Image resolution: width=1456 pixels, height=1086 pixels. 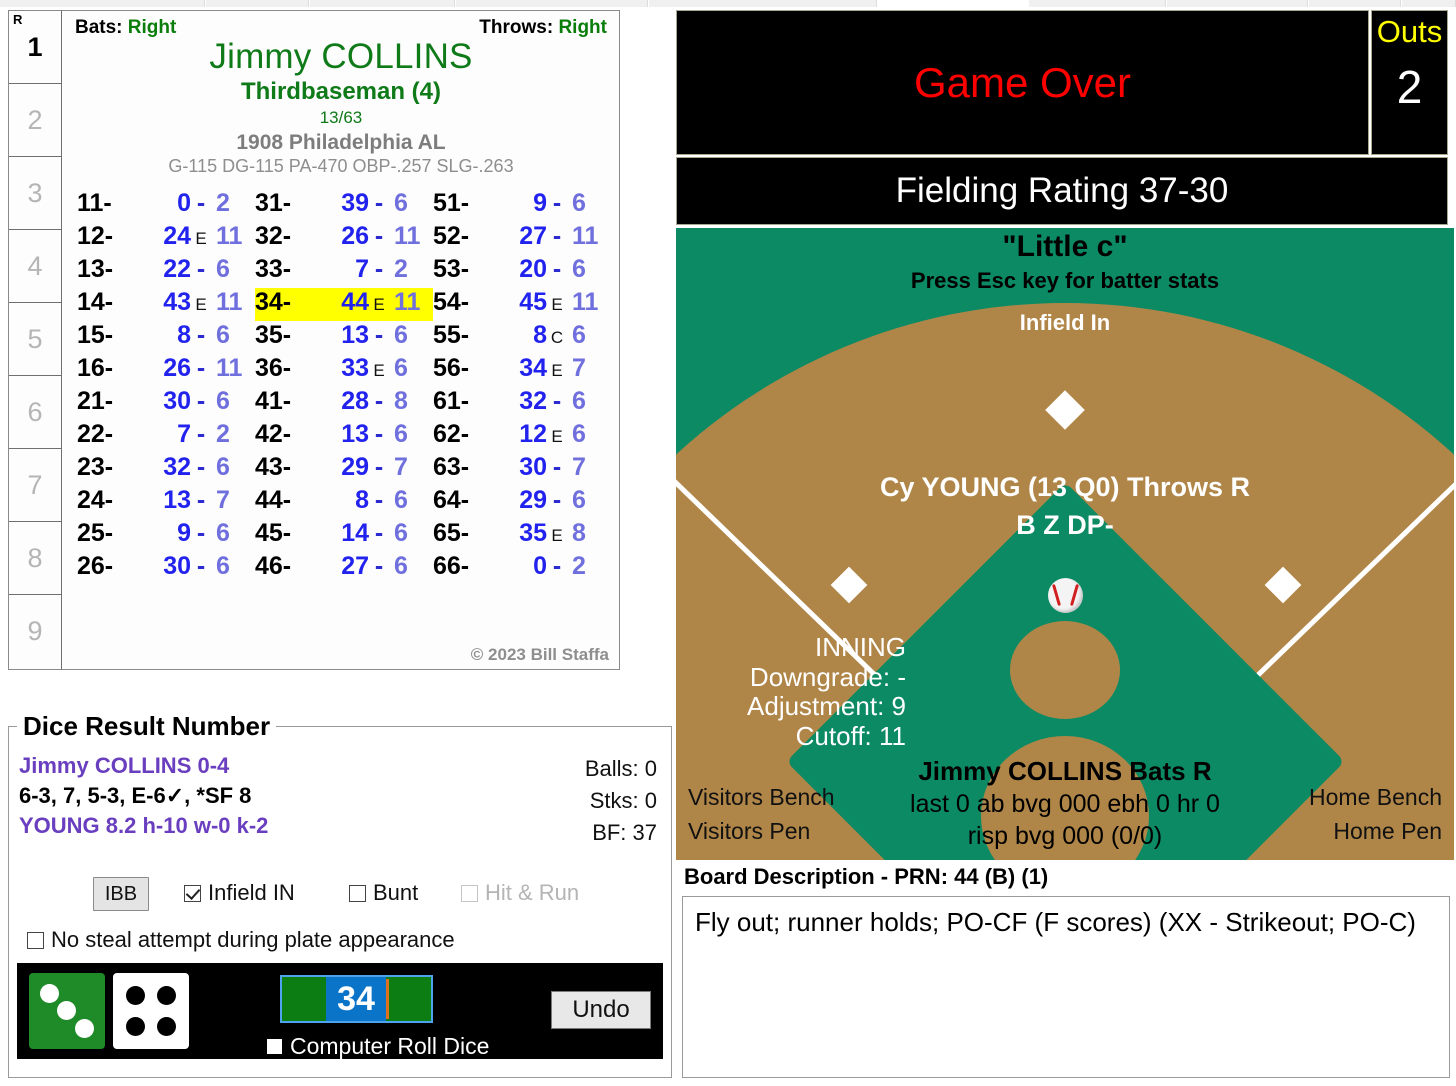 I want to click on inning-cell-4: 4, so click(x=35, y=266).